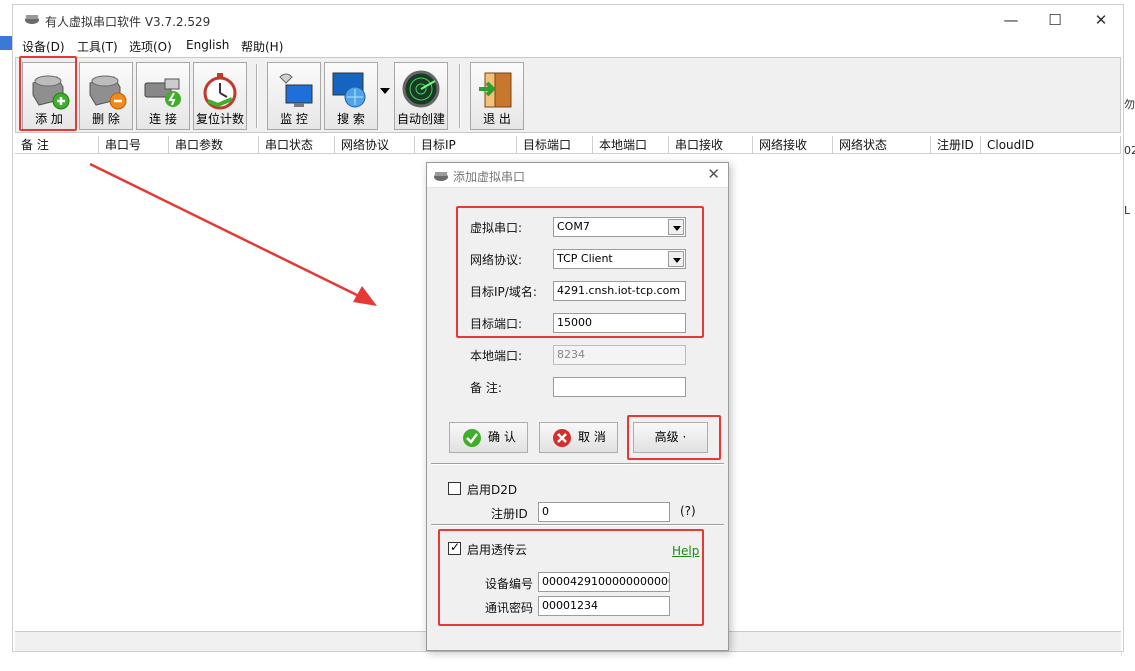  Describe the element at coordinates (577, 175) in the screenshot. I see `dialog-title-bar: 添加虚拟串口 ✕` at that location.